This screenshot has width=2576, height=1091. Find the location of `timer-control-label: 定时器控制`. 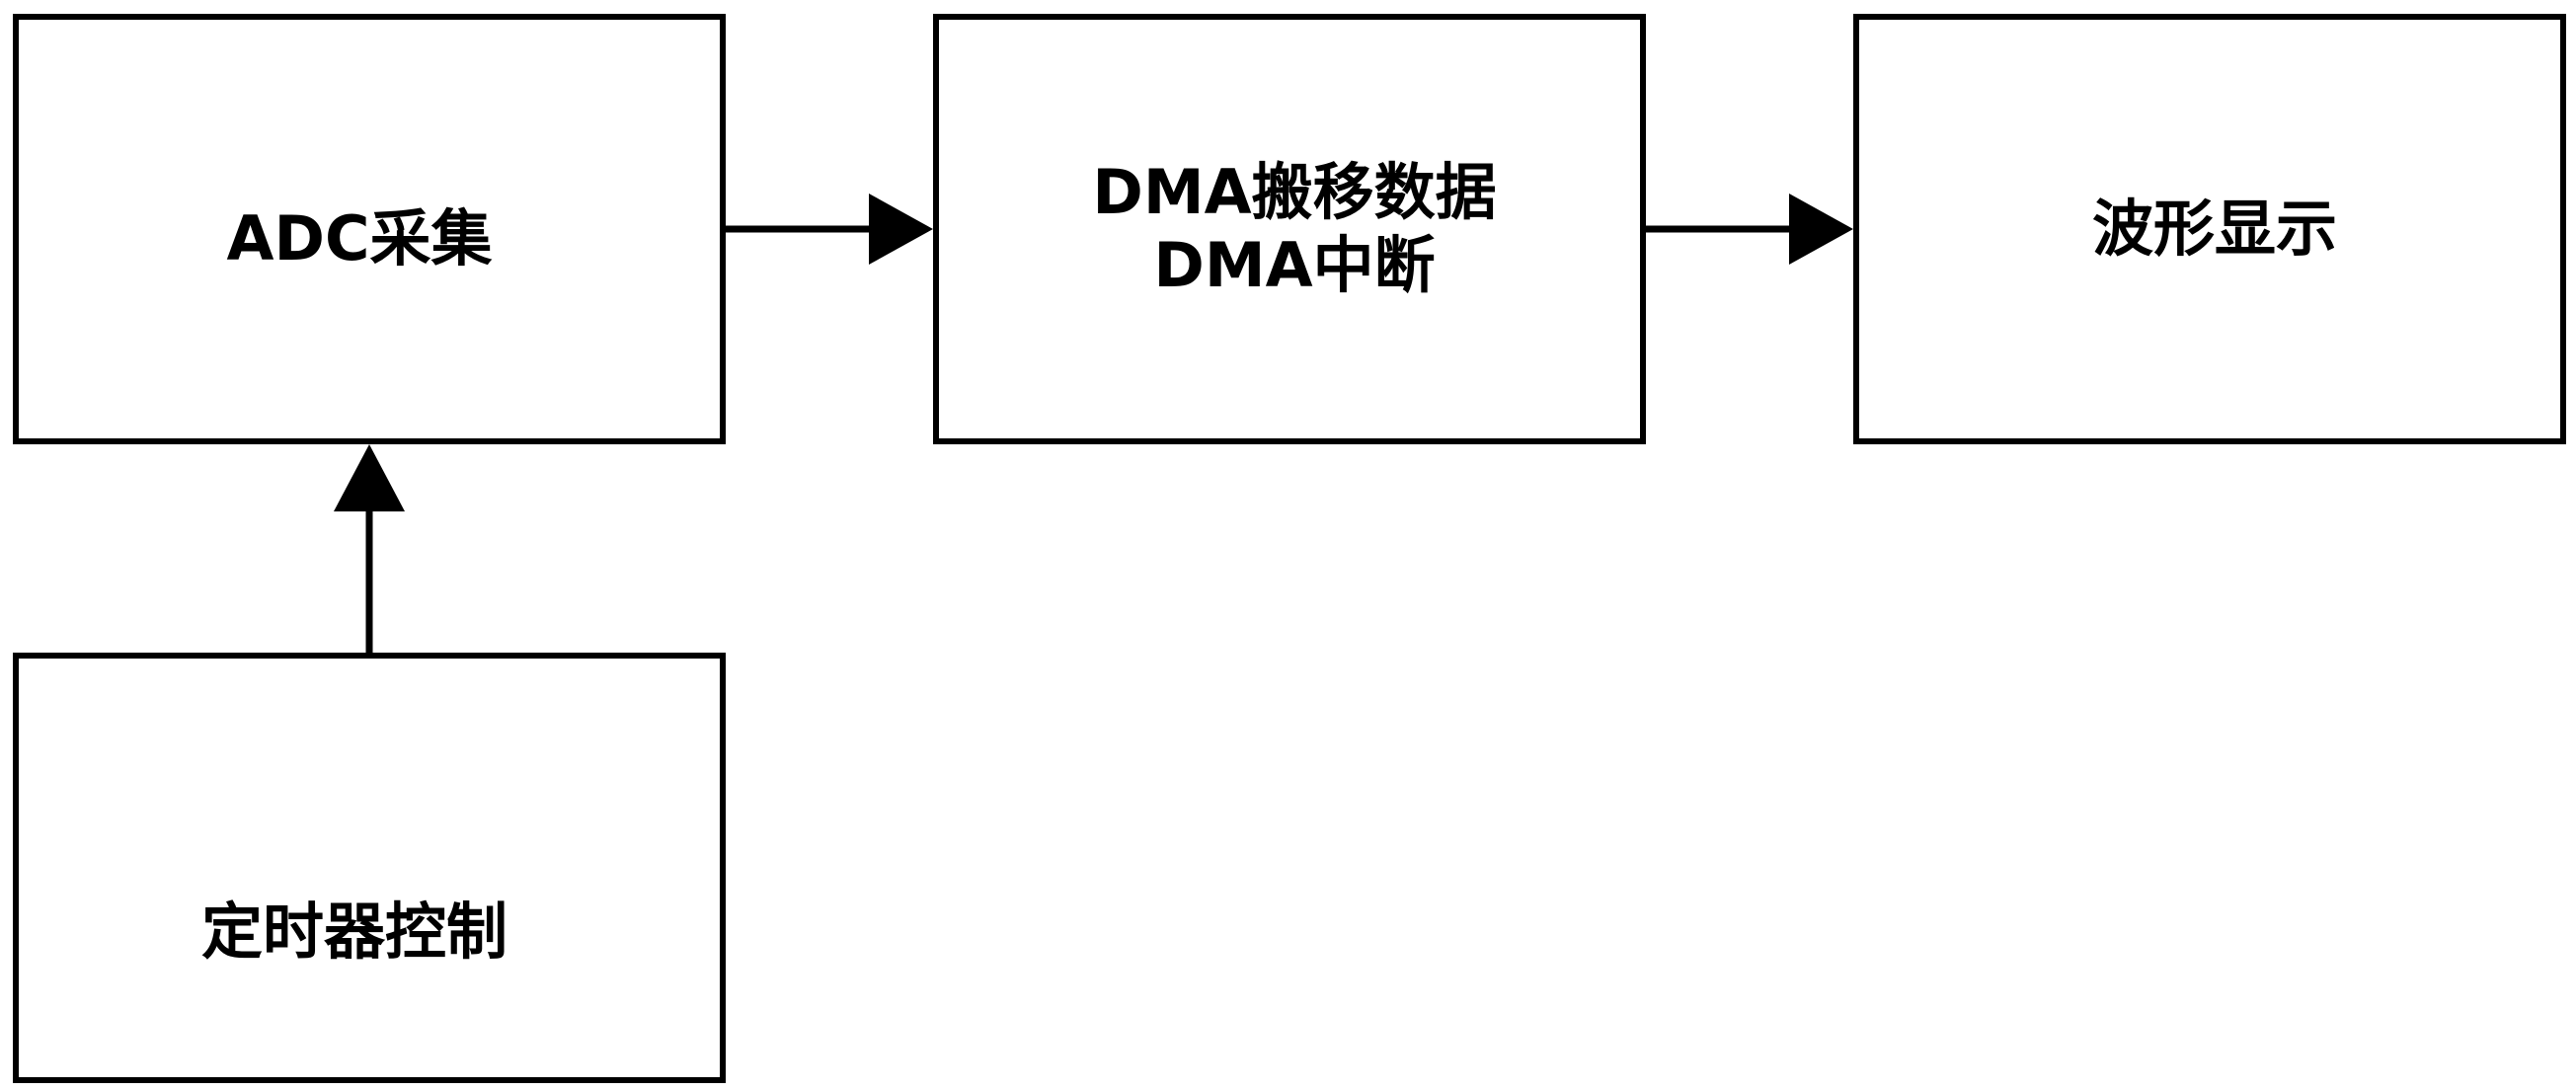

timer-control-label: 定时器控制 is located at coordinates (353, 932).